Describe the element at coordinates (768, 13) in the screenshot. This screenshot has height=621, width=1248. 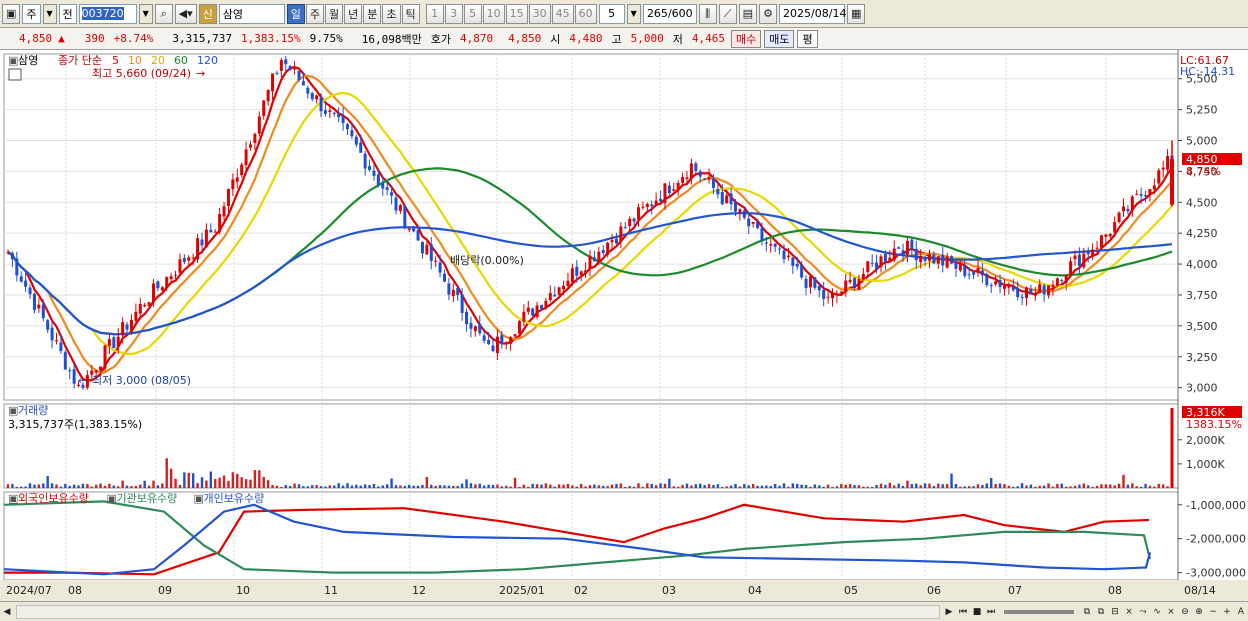
I see `gear-icon: ⚙` at that location.